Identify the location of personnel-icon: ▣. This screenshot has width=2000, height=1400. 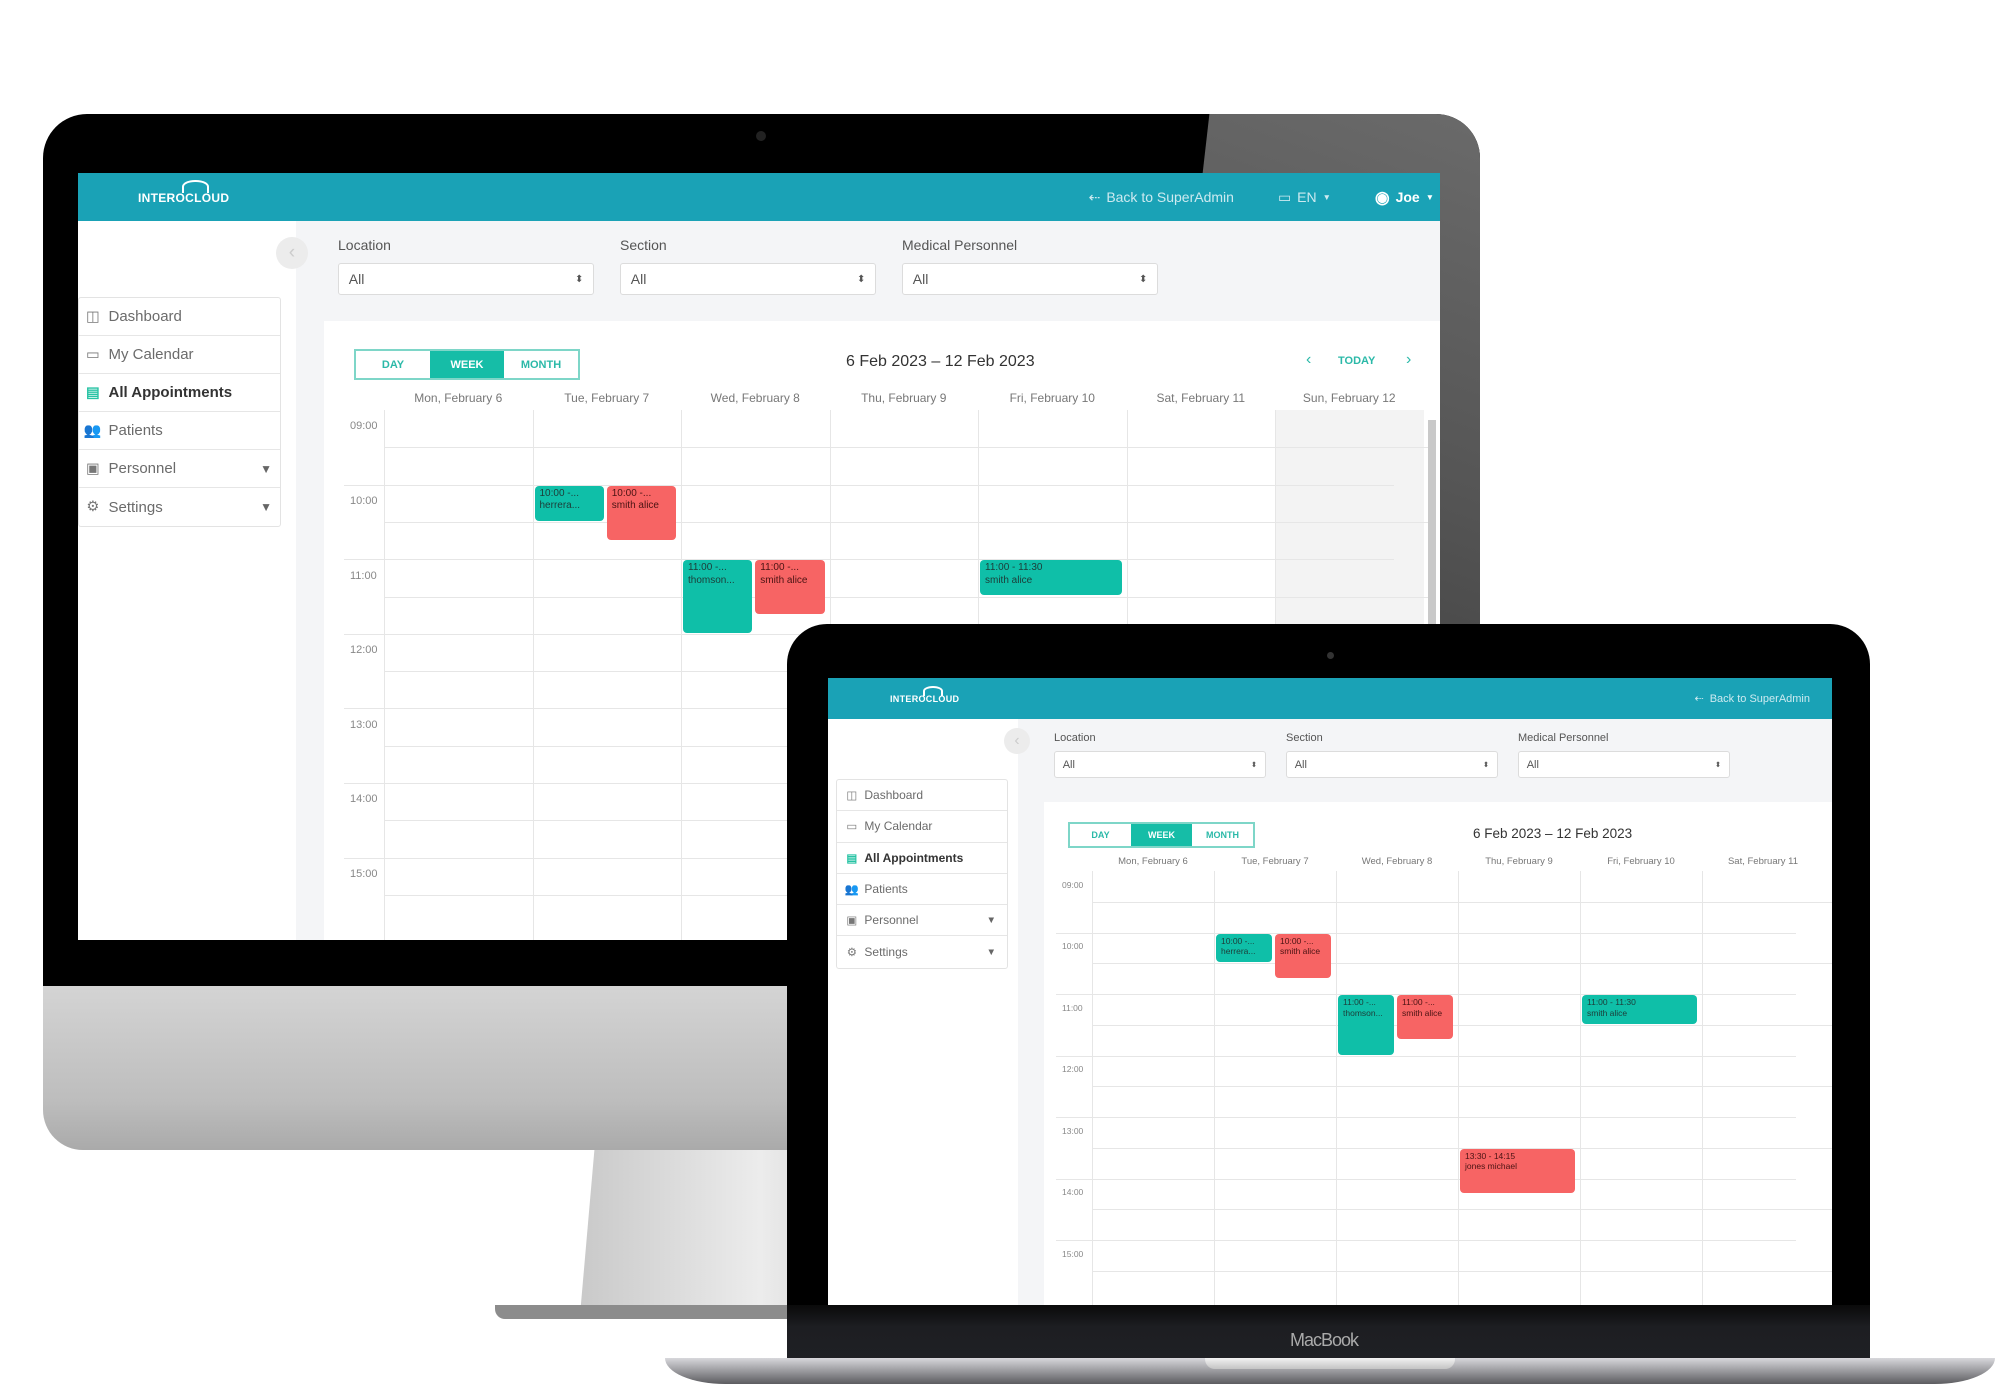
(852, 921).